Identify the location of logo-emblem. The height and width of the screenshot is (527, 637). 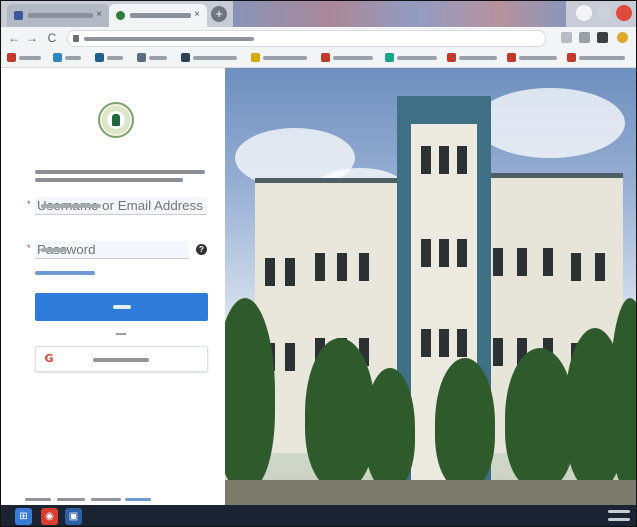
(116, 120).